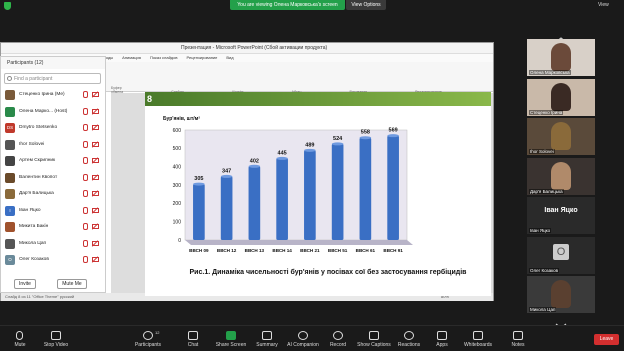 This screenshot has height=351, width=624. What do you see at coordinates (299, 242) in the screenshot?
I see `plot-floor` at bounding box center [299, 242].